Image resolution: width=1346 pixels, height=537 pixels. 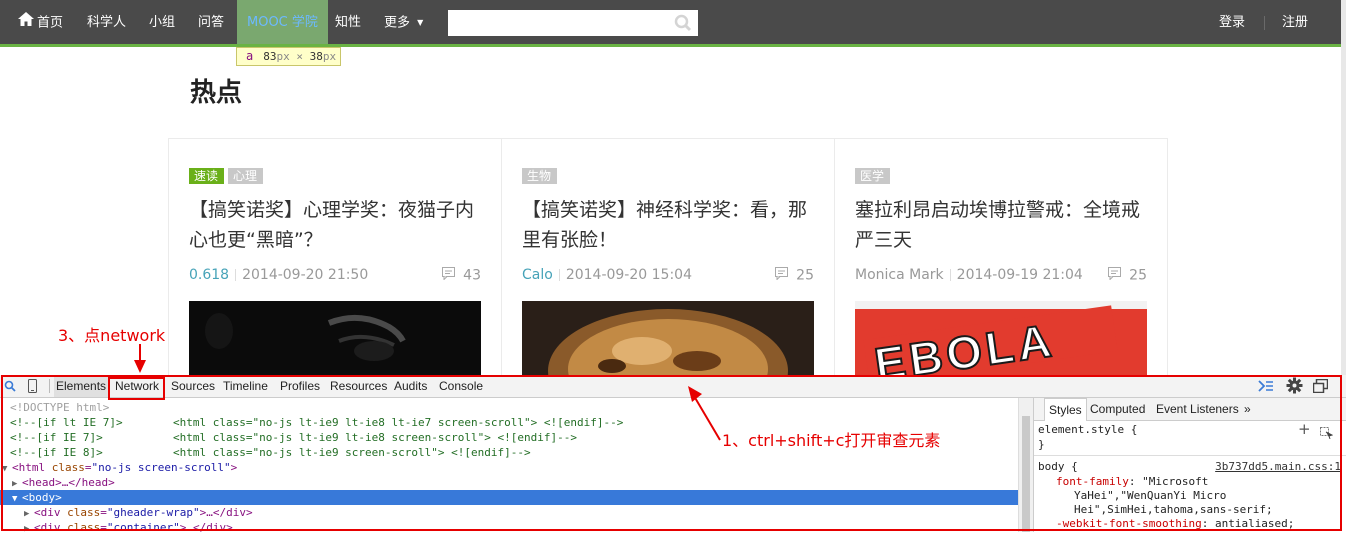 What do you see at coordinates (1278, 466) in the screenshot?
I see `css-source-link: 3b737dd5.main.css:1` at bounding box center [1278, 466].